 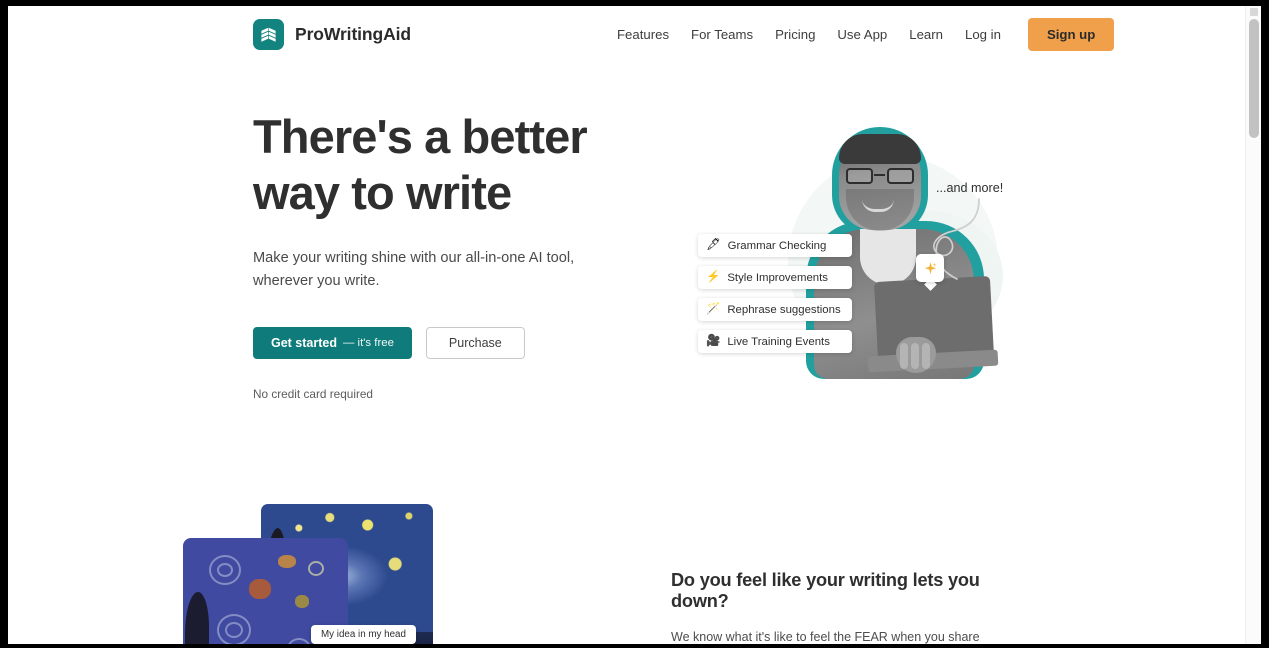 I want to click on feature-pill-style-improvements: ⚡ Style Improvements, so click(x=775, y=277).